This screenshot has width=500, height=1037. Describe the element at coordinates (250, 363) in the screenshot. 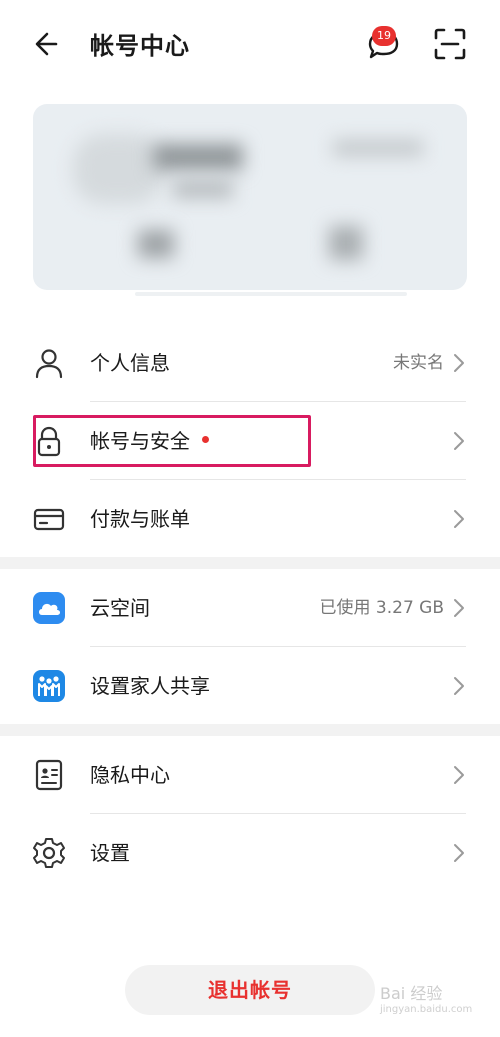

I see `list-item-personal-info: 个人信息 未实名` at that location.